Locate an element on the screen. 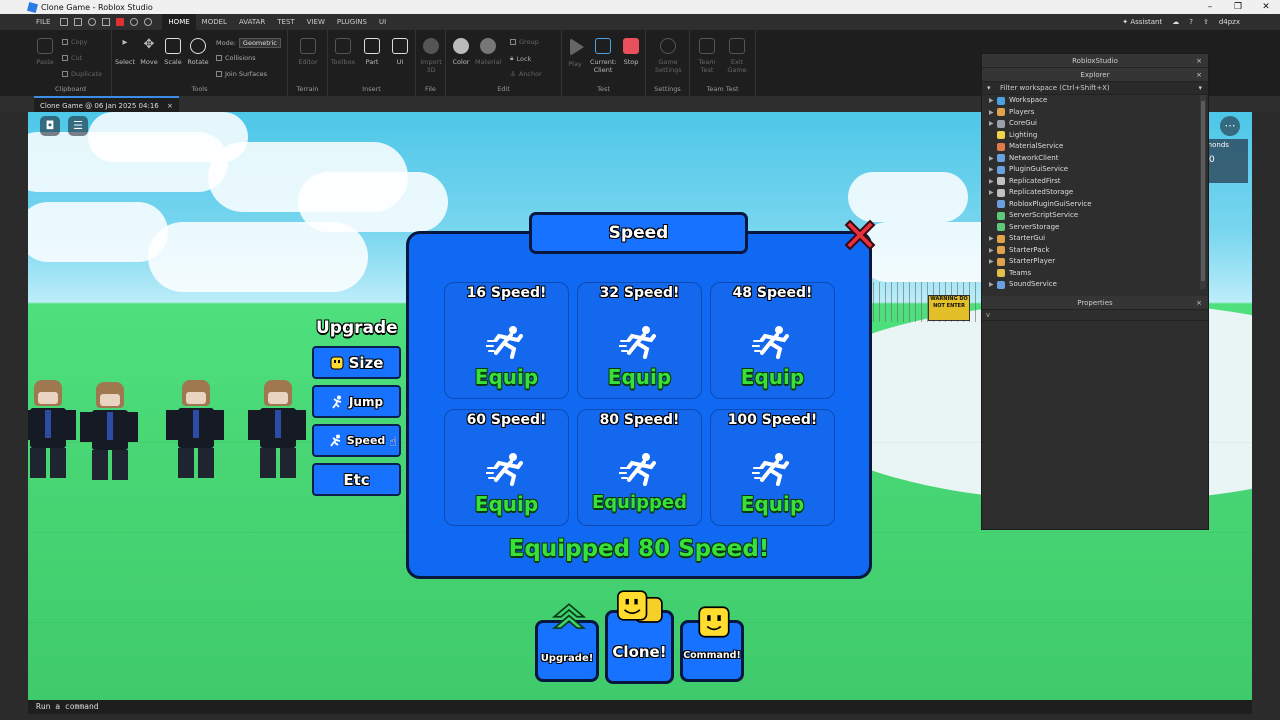  save-icon is located at coordinates (78, 22).